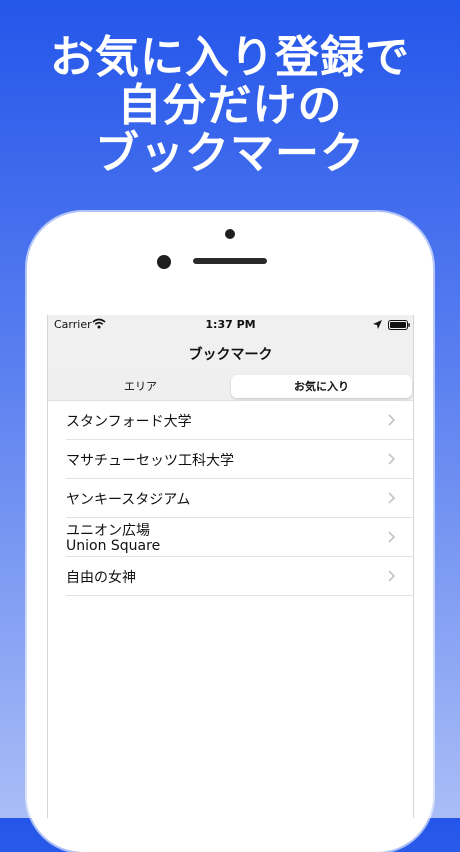  I want to click on navigation-bar: ブックマーク, so click(230, 354).